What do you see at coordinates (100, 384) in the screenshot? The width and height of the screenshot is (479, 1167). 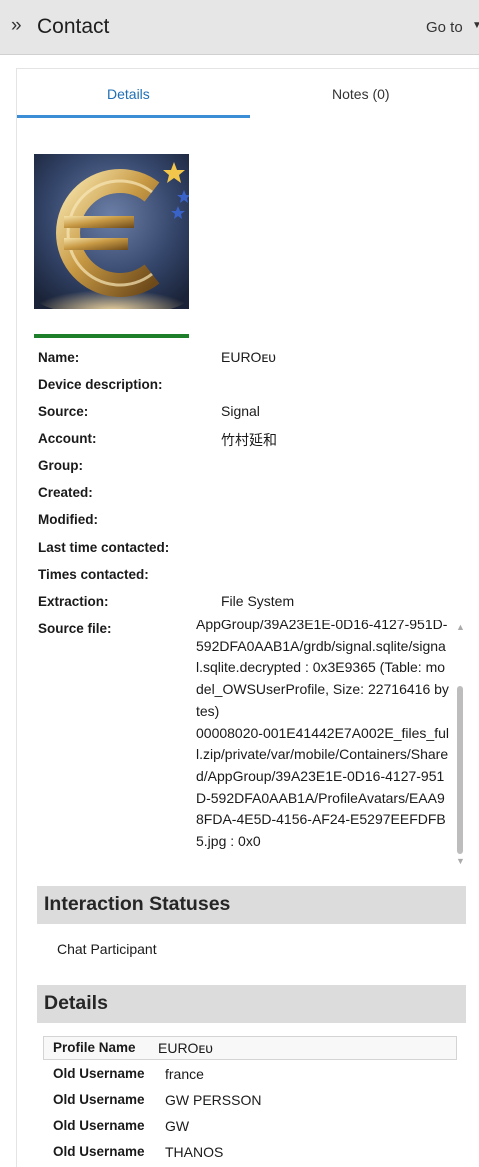 I see `field-device-description-label: Device description:` at bounding box center [100, 384].